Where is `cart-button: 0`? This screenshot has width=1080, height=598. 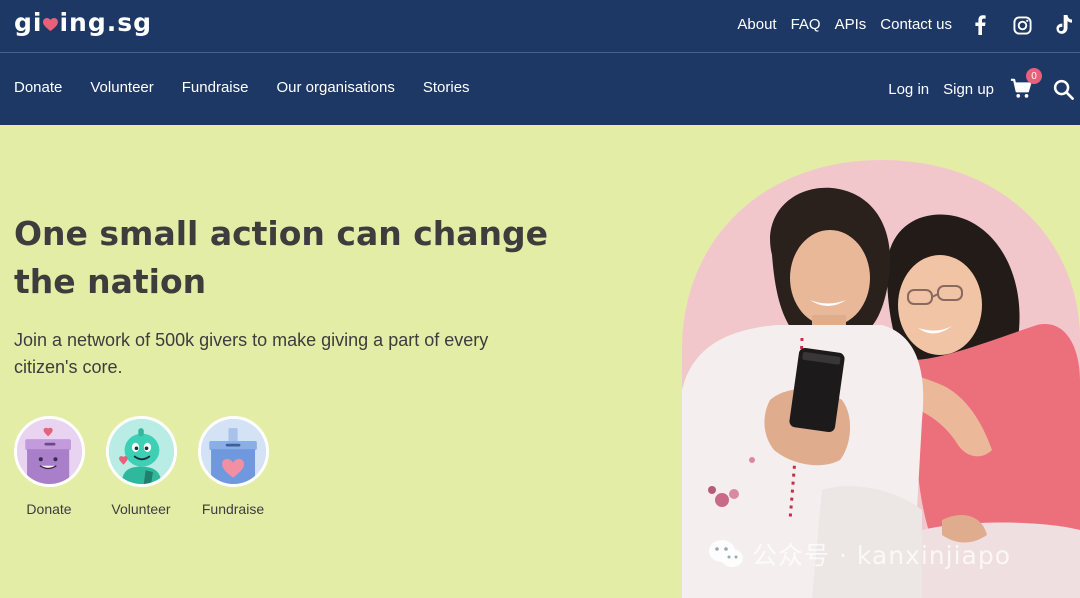 cart-button: 0 is located at coordinates (1026, 85).